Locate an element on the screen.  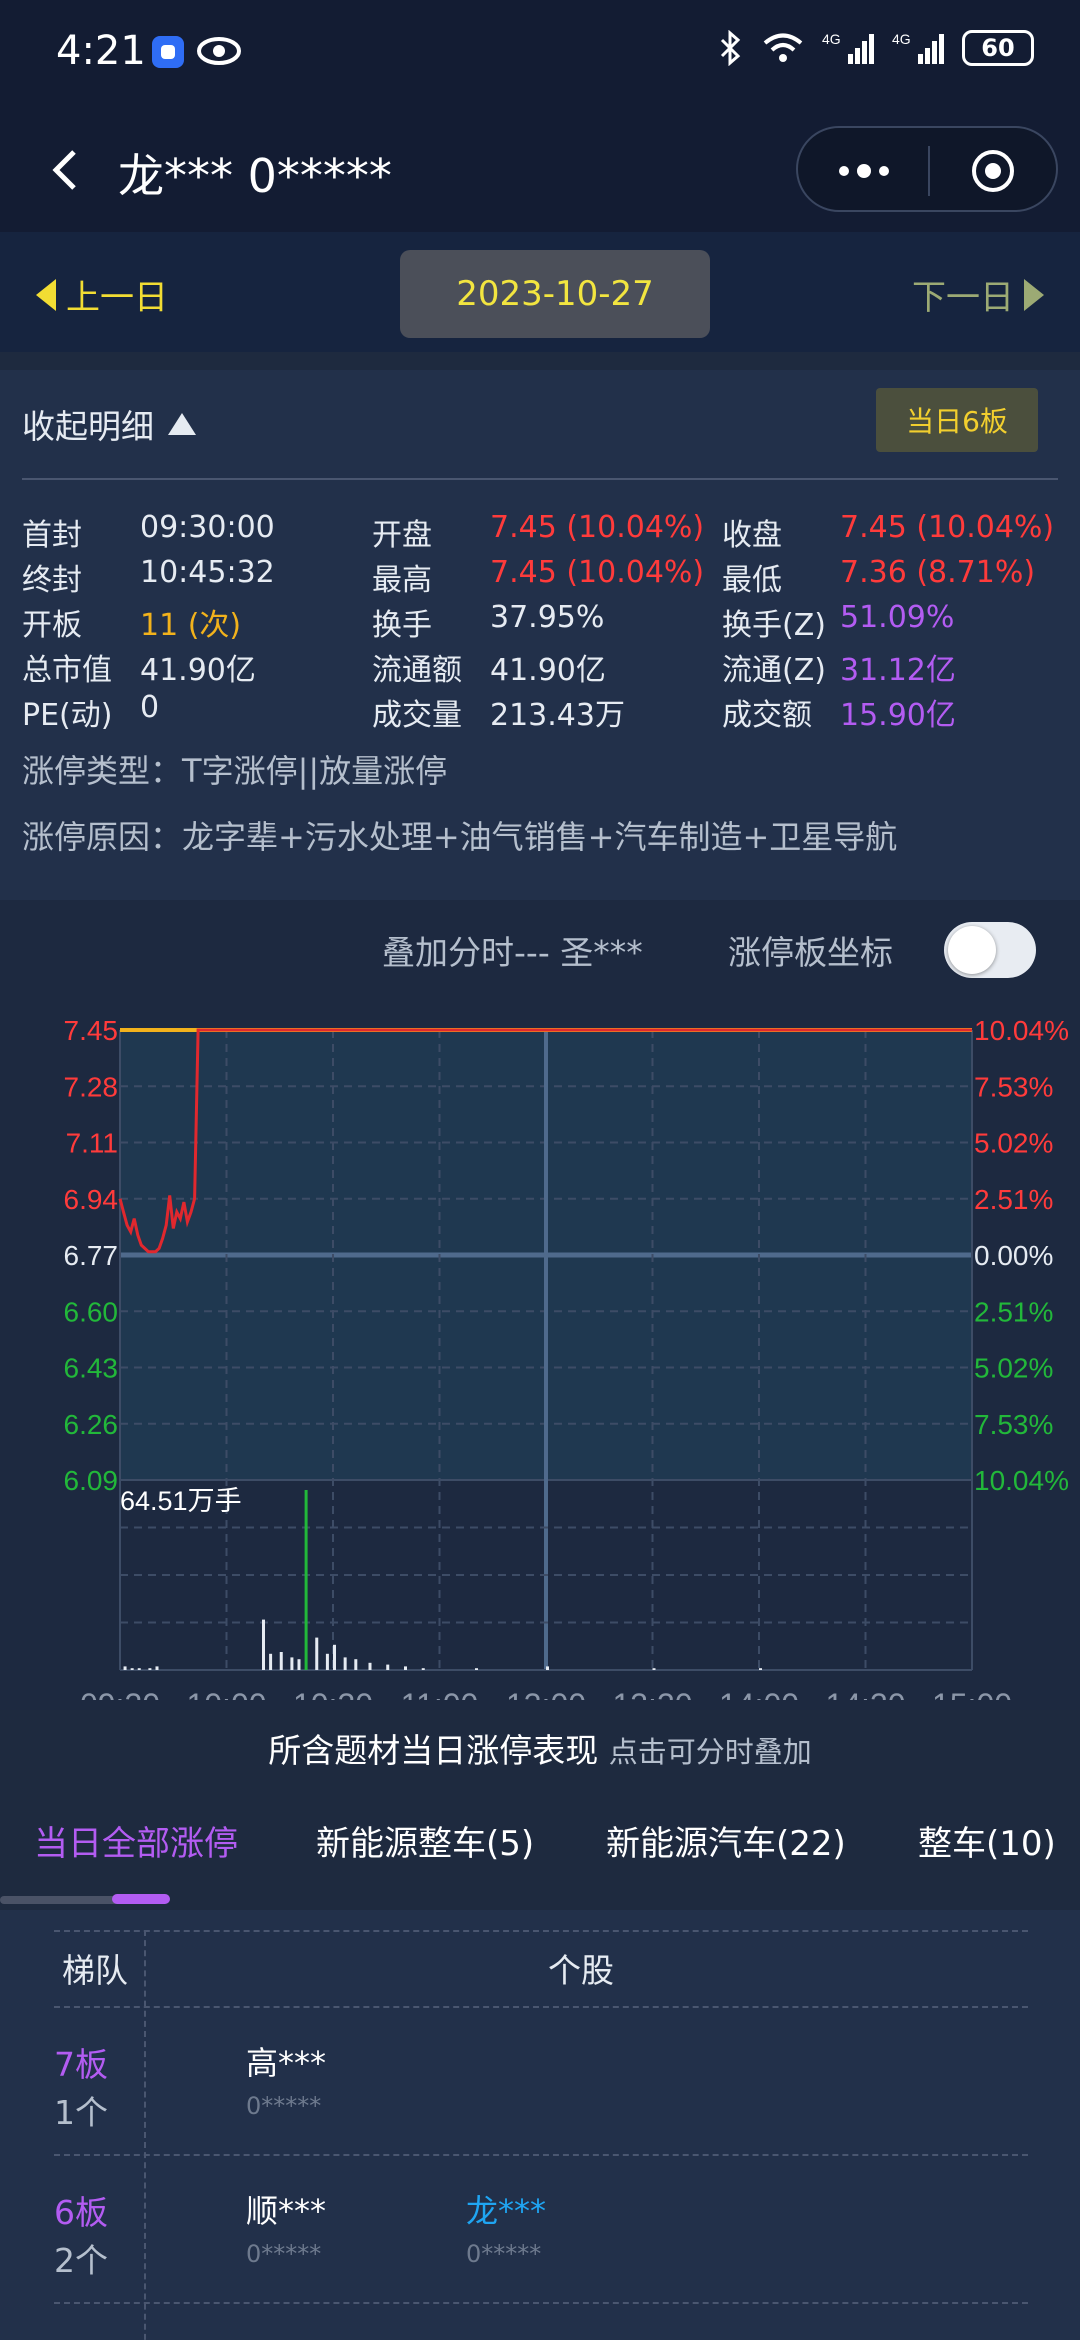
battery-indicator: 60 is located at coordinates (998, 48).